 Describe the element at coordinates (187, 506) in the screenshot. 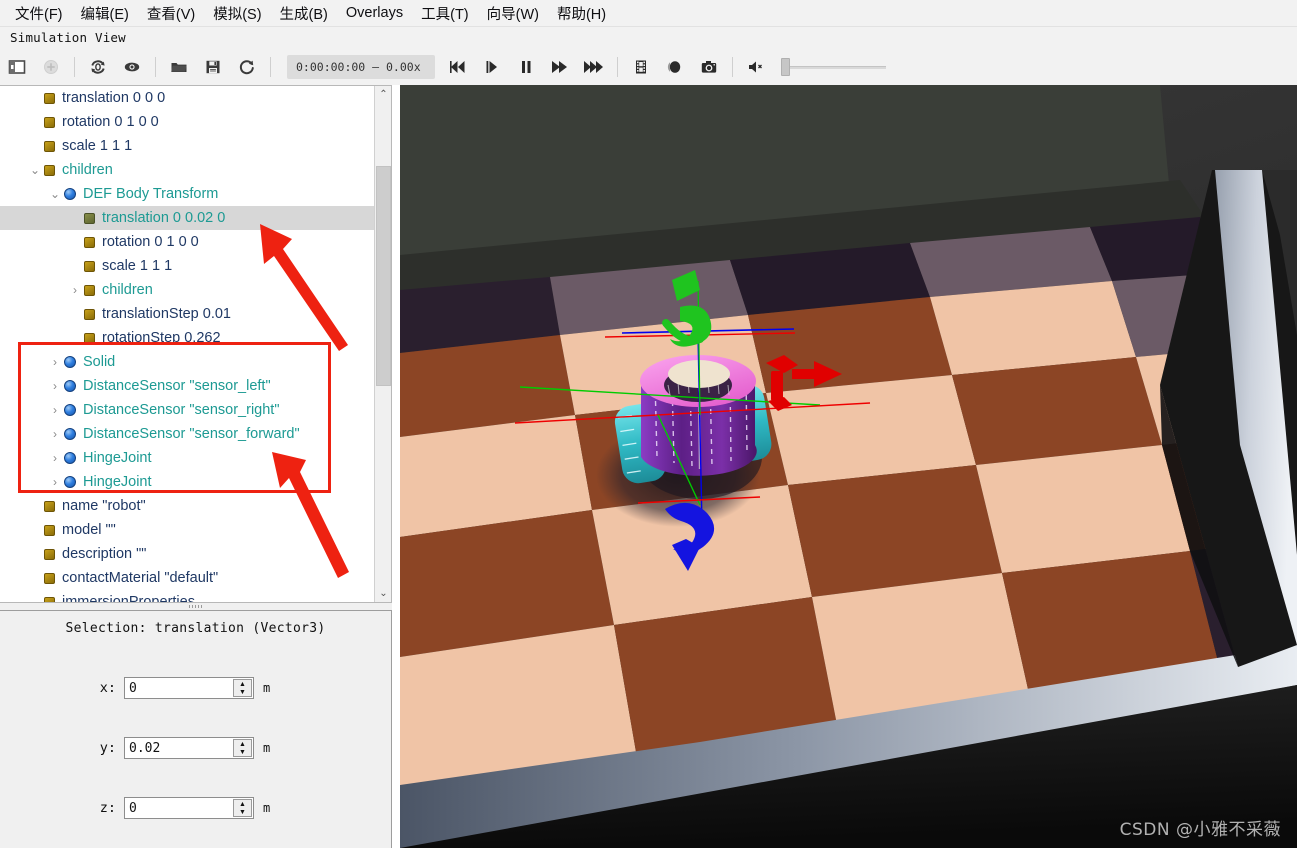

I see `tree-row: name "robot"` at that location.